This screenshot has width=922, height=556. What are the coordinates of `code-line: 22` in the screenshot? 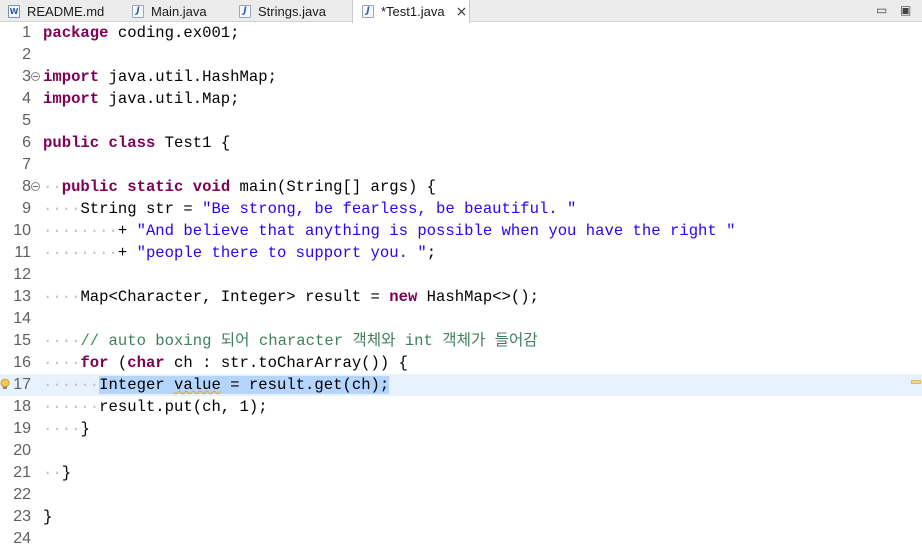 It's located at (461, 495).